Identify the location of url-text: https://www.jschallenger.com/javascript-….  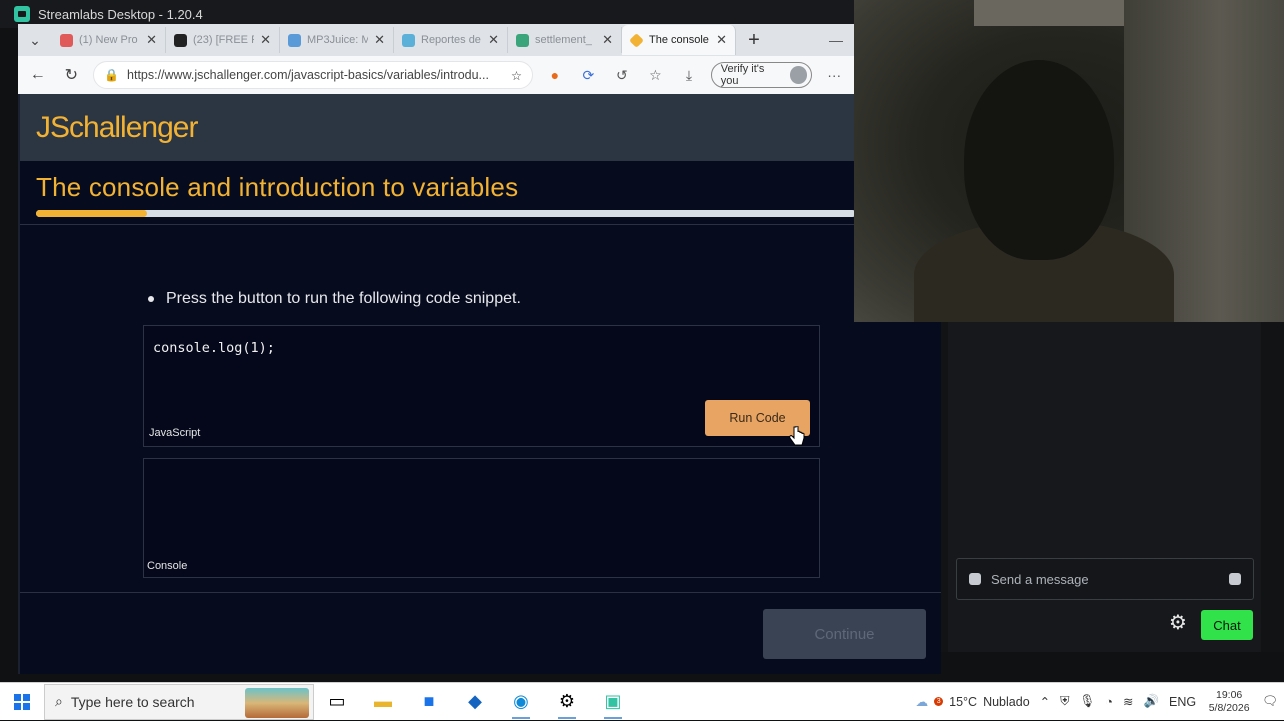
(308, 75).